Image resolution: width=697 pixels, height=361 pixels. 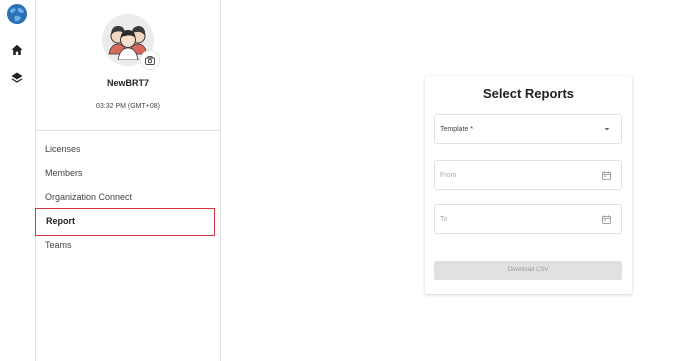 I want to click on chevron-down-icon, so click(x=607, y=130).